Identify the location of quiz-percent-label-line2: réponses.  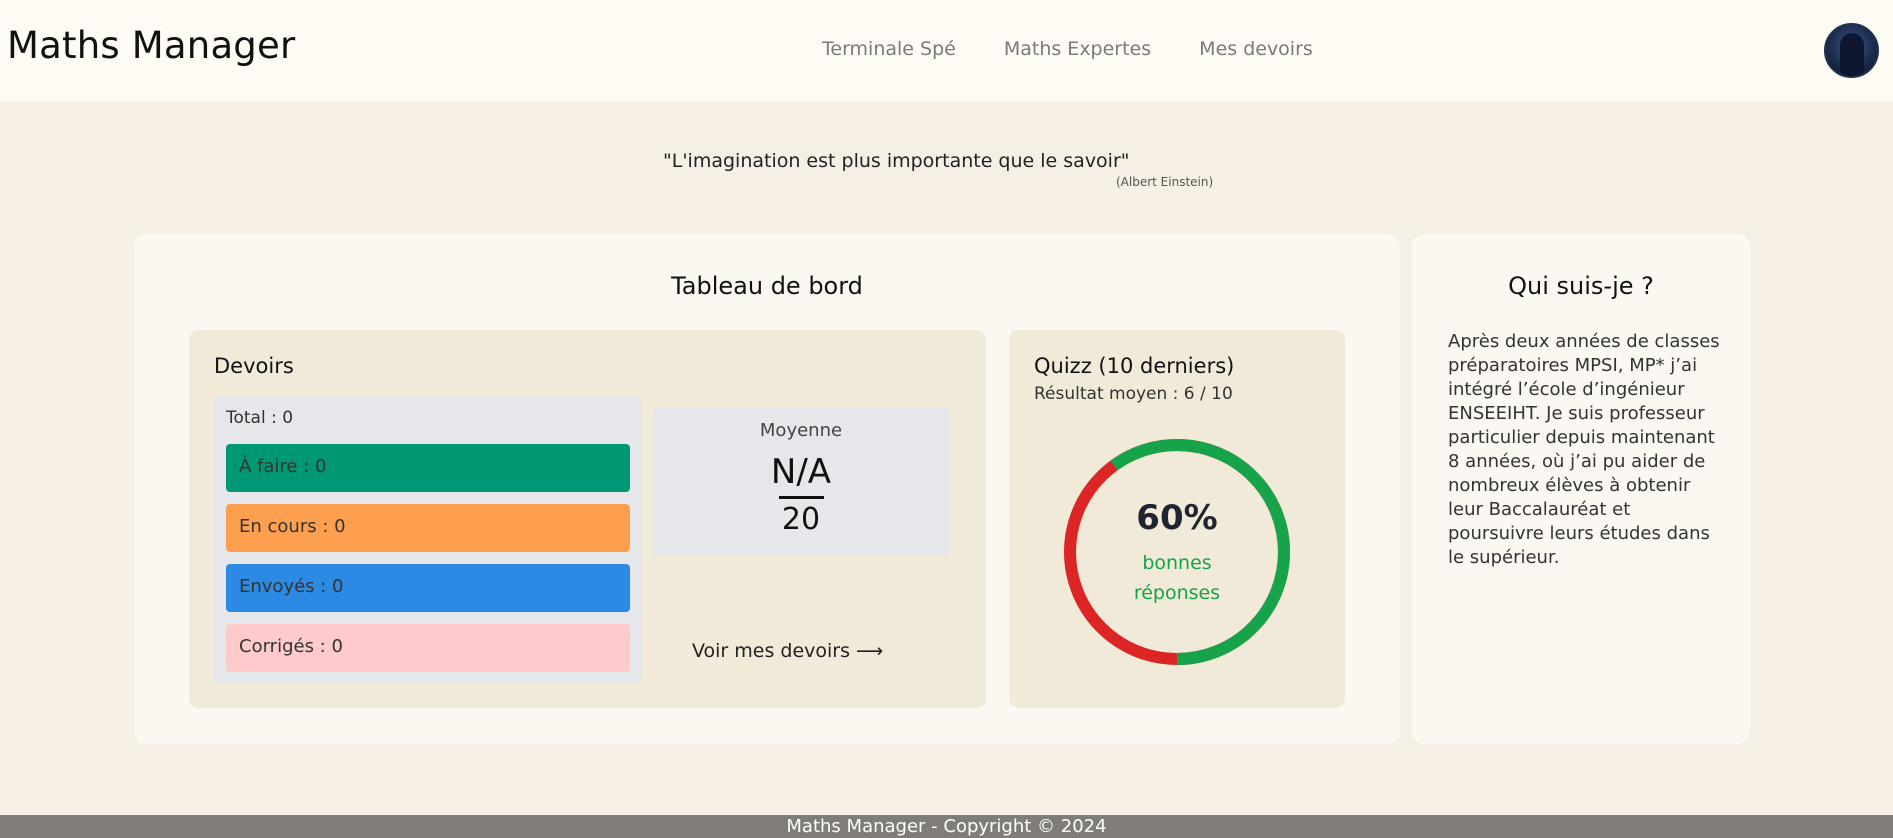
(1177, 593).